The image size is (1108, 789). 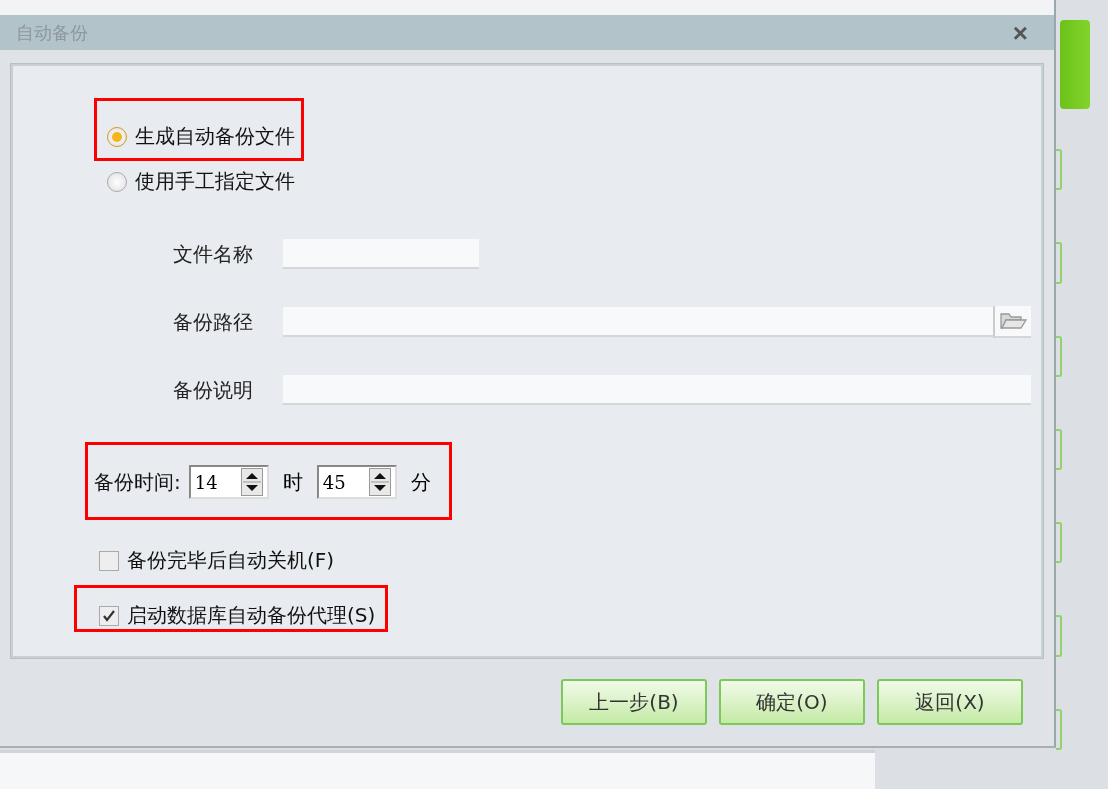 I want to click on radio-option: 使用手工指定文件, so click(x=201, y=181).